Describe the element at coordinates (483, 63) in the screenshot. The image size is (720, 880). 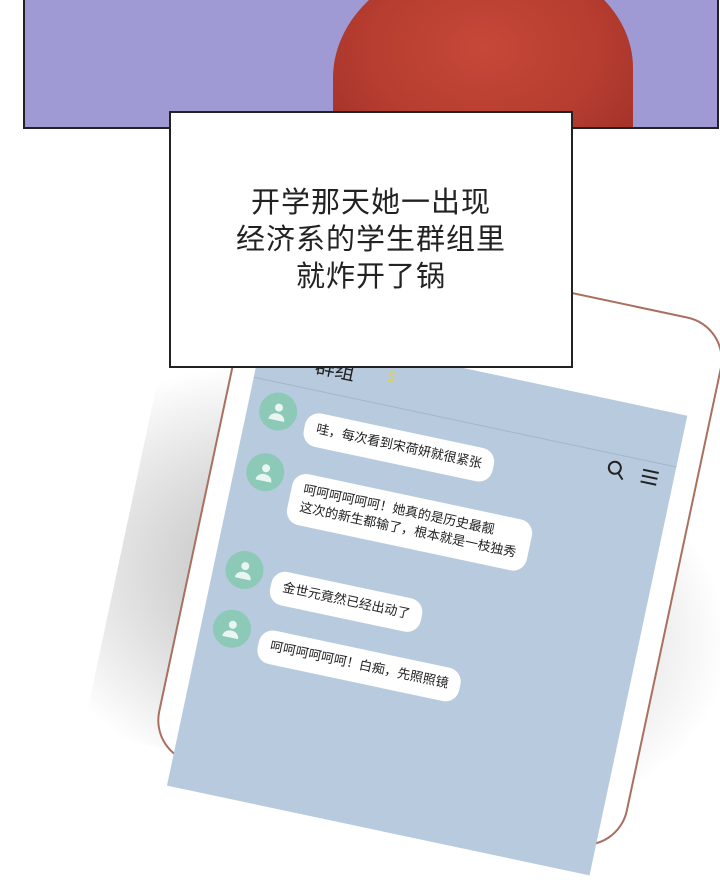
I see `red-hair-illustration` at that location.